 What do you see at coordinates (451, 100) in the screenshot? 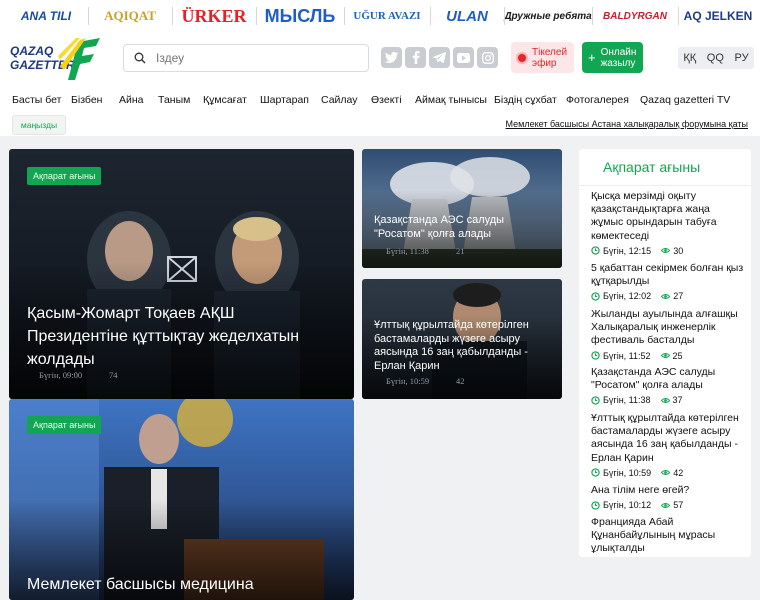
I see `nav-item-aimak: Аймақ тынысы` at bounding box center [451, 100].